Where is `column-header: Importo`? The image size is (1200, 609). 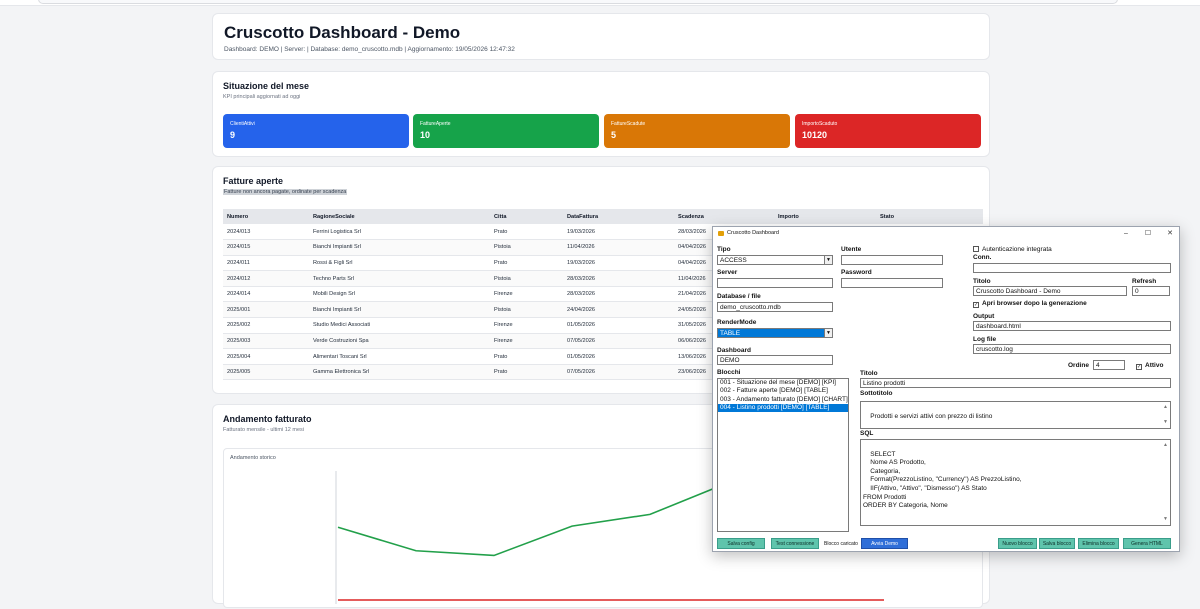
column-header: Importo is located at coordinates (825, 216).